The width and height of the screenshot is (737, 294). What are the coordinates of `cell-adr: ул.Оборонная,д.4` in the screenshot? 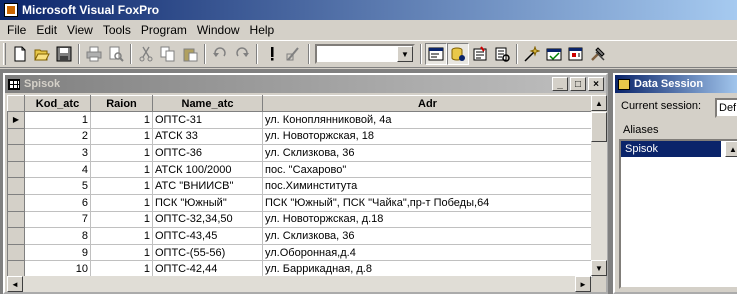 It's located at (427, 252).